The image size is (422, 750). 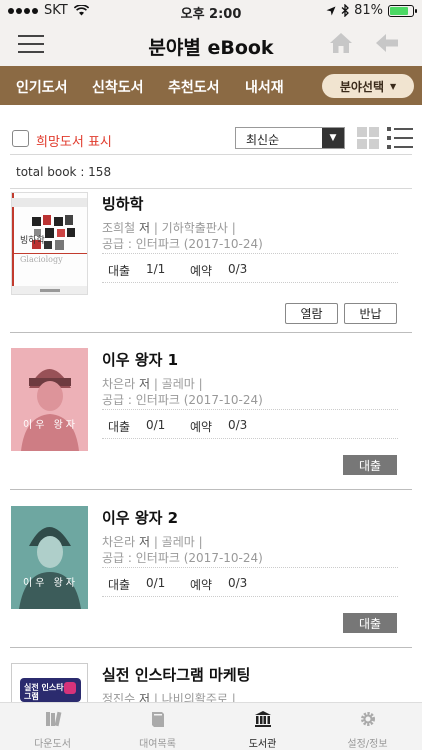 I want to click on cover-subtitle: Glaciology, so click(x=41, y=259).